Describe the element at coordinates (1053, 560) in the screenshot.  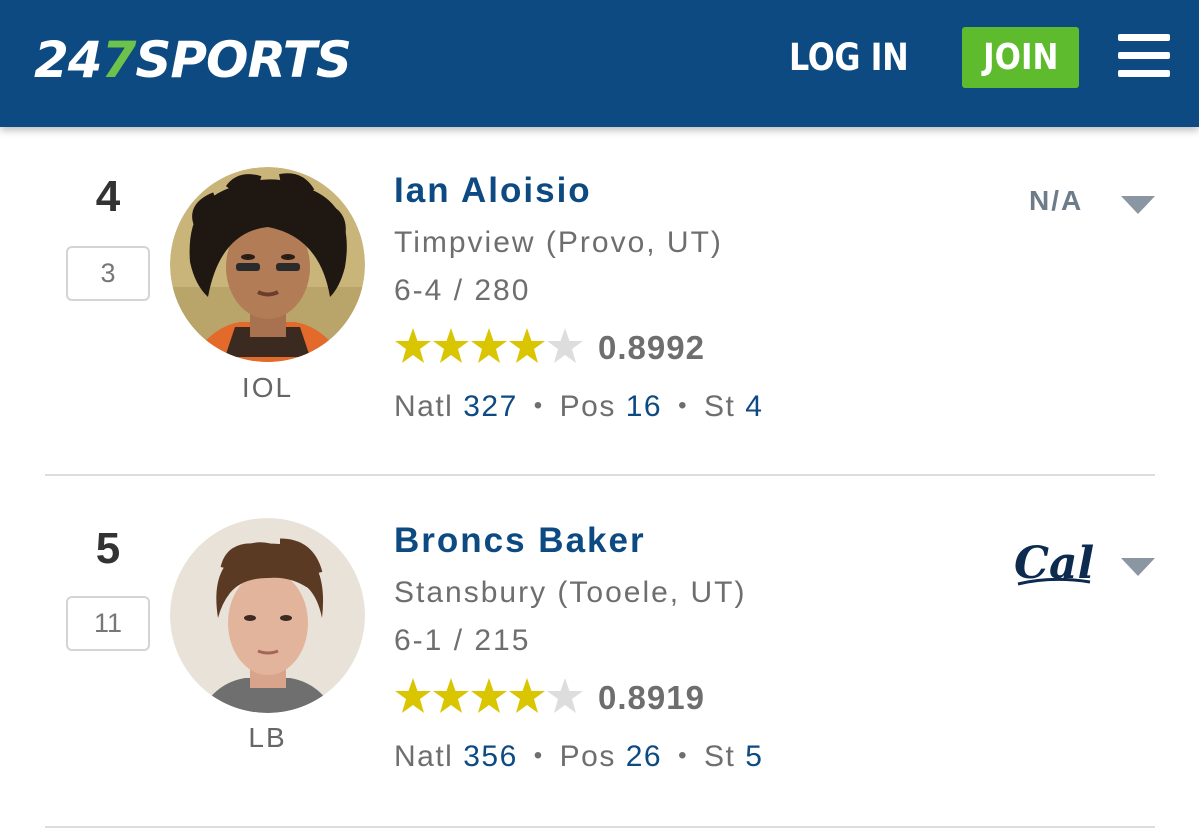
I see `cal-logo: Cal` at that location.